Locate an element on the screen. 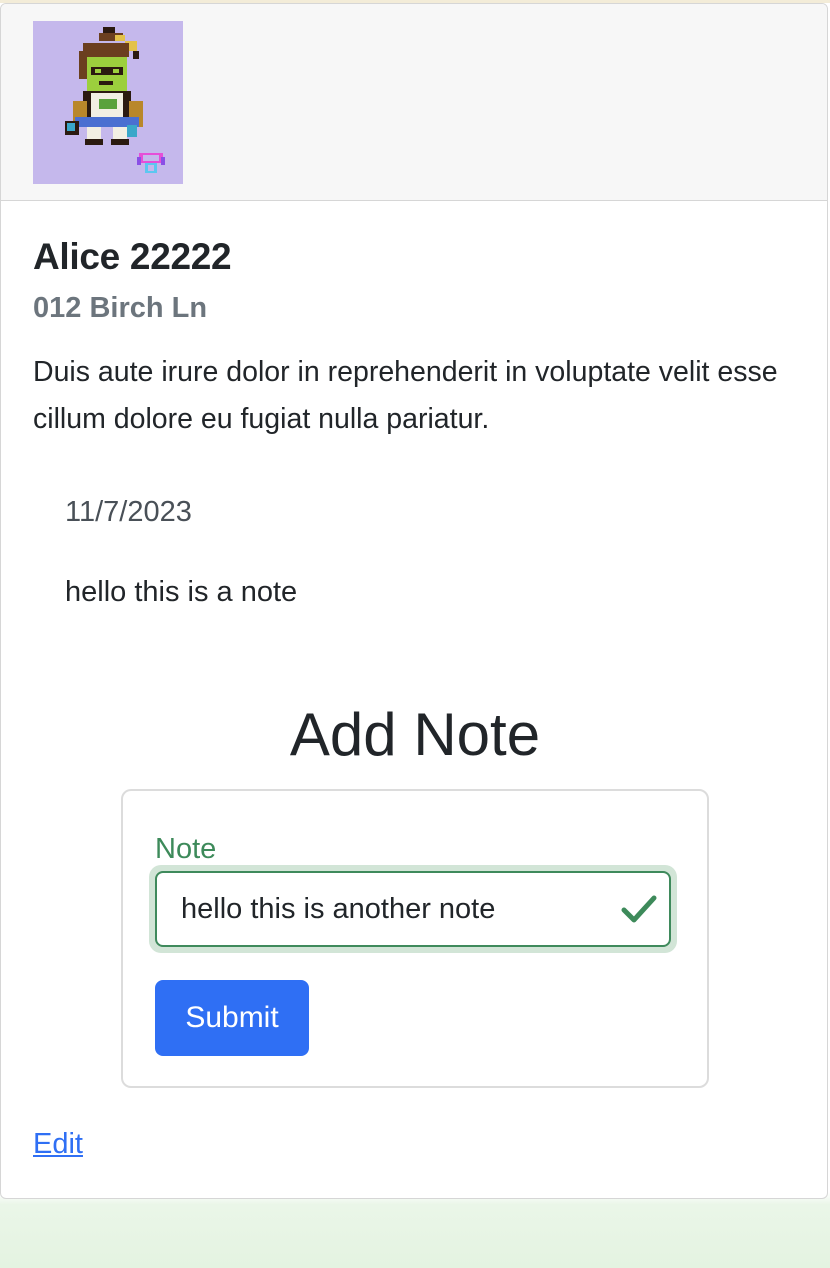 This screenshot has width=830, height=1268. check-icon is located at coordinates (639, 909).